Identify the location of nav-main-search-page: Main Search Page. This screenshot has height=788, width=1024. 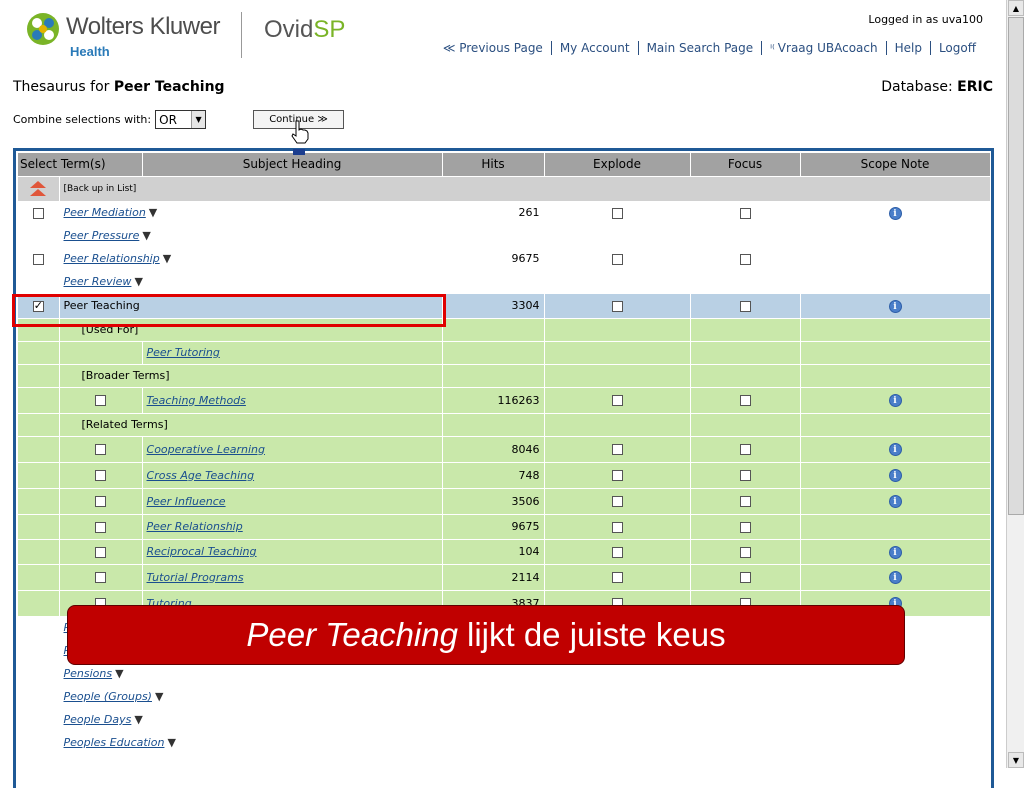
(700, 48).